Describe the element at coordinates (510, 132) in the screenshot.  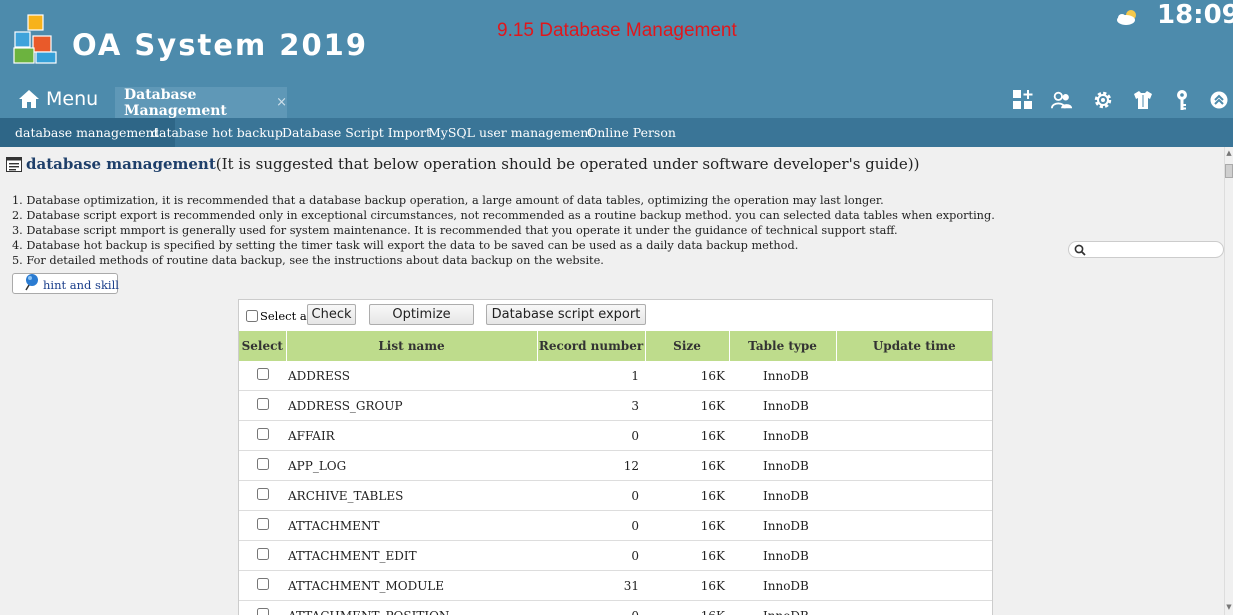
I see `subnav-mysql-user-management: MySQL user management` at that location.